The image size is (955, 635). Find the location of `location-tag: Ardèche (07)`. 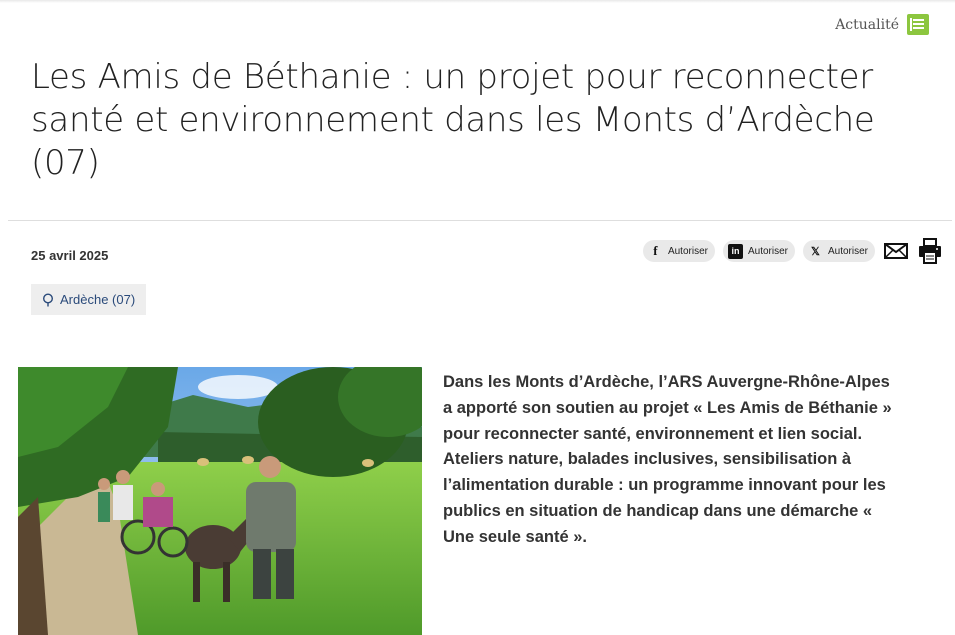

location-tag: Ardèche (07) is located at coordinates (89, 299).